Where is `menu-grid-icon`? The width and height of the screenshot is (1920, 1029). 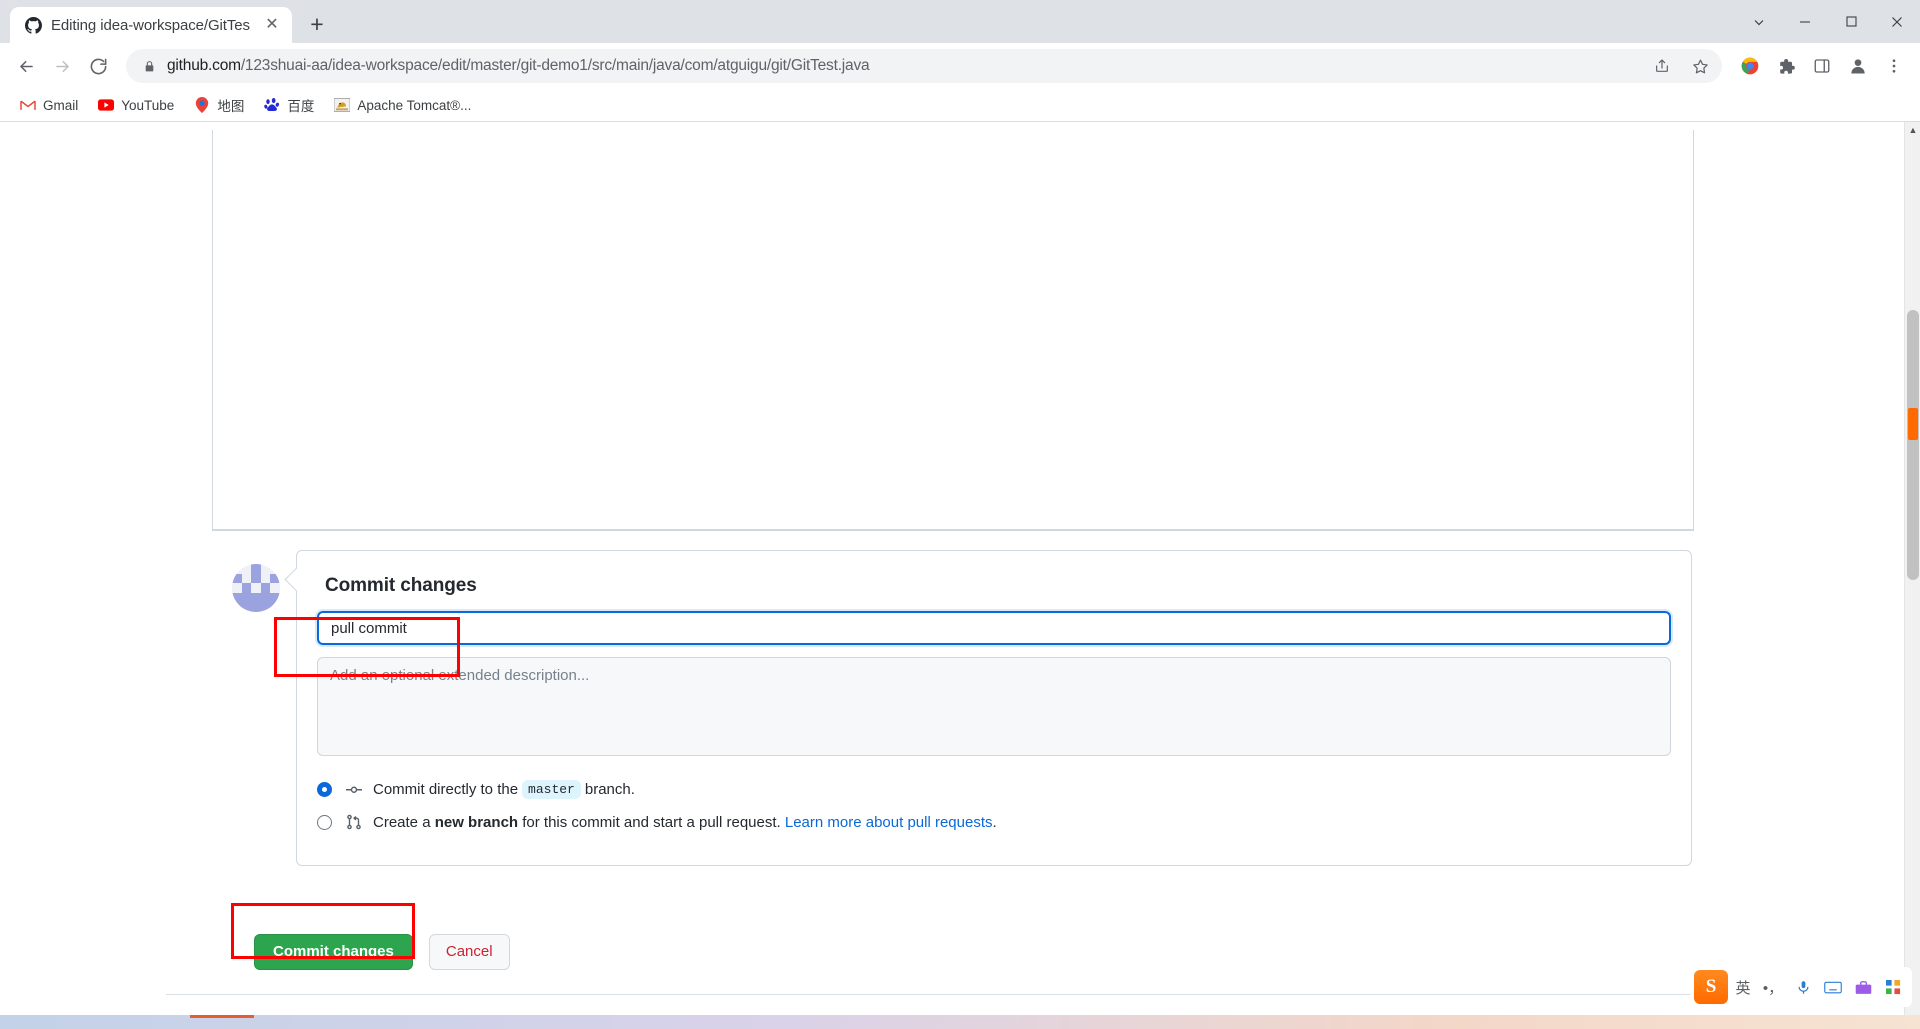 menu-grid-icon is located at coordinates (1893, 987).